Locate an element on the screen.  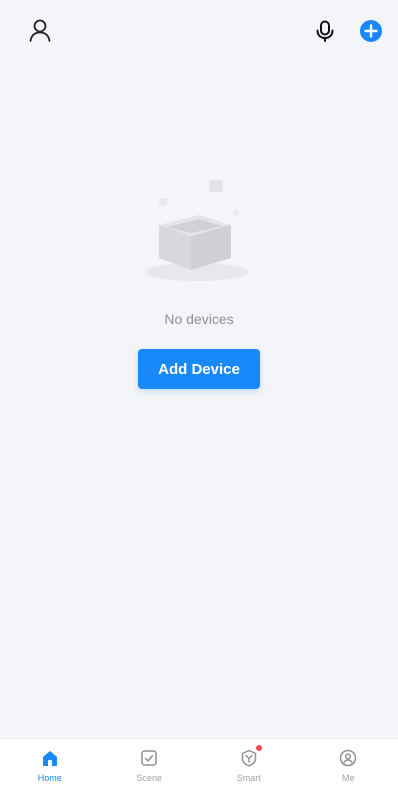
nav-item-me: Me is located at coordinates (348, 763).